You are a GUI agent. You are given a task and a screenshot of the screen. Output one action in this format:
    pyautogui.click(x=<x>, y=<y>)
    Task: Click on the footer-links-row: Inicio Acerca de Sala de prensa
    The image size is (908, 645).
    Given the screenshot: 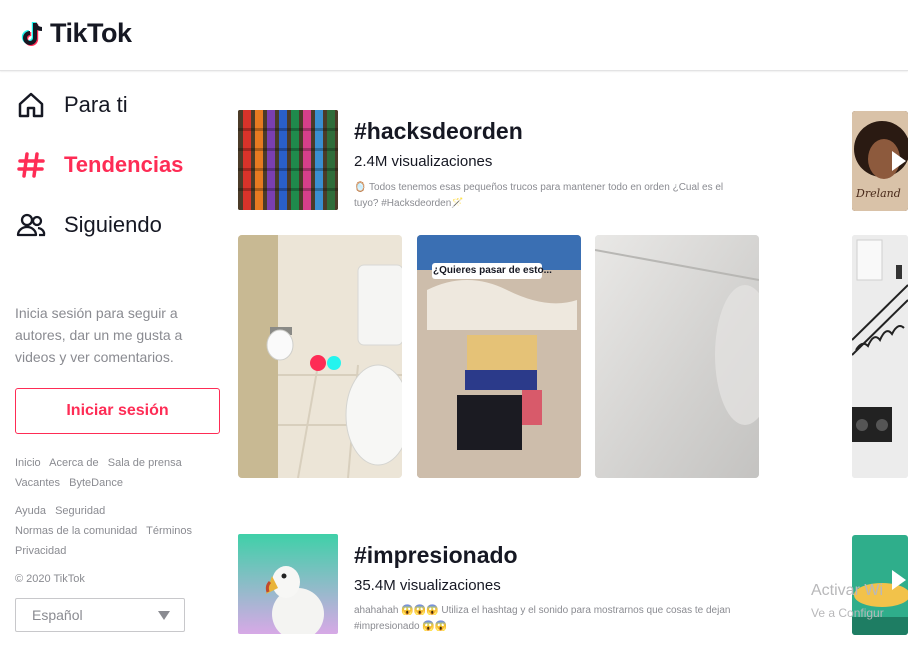 What is the action you would take?
    pyautogui.click(x=101, y=463)
    